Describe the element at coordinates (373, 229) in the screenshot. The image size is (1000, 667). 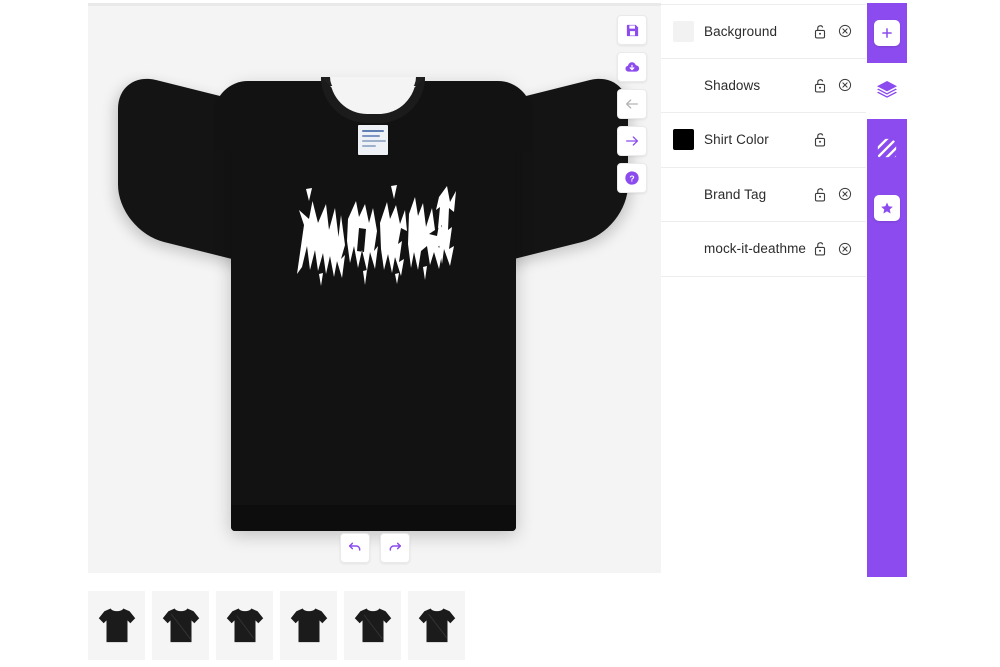
I see `artwork-mockit-logo` at that location.